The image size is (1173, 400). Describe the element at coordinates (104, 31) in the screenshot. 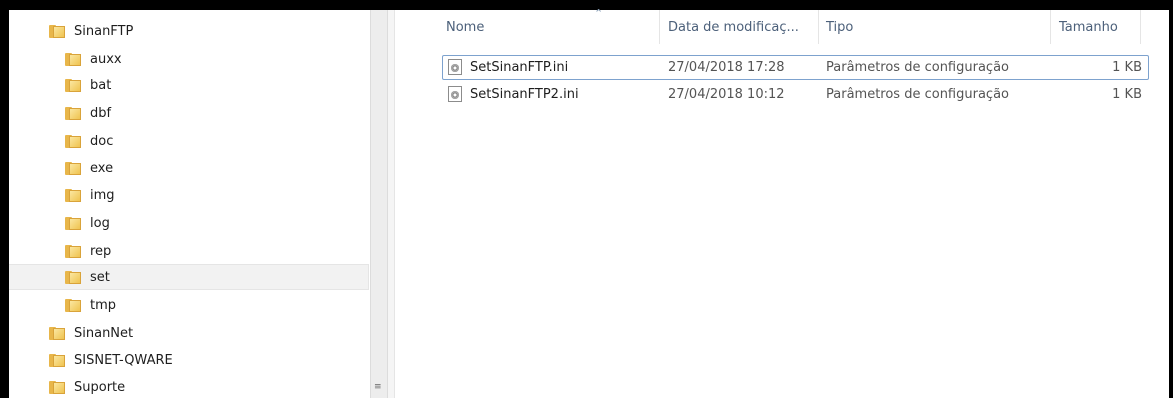

I see `tree-item-label: SinanFTP` at that location.